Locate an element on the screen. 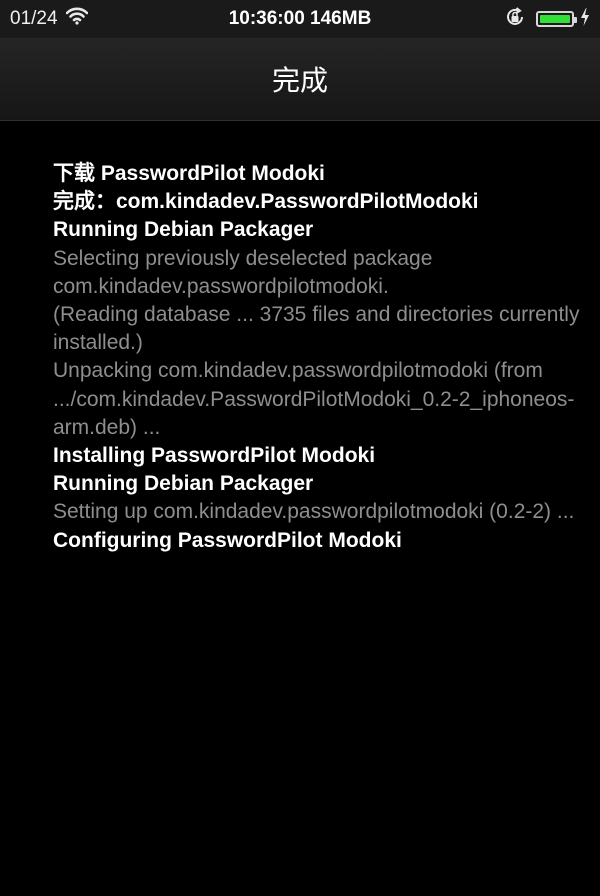  charging-bolt-icon is located at coordinates (585, 19).